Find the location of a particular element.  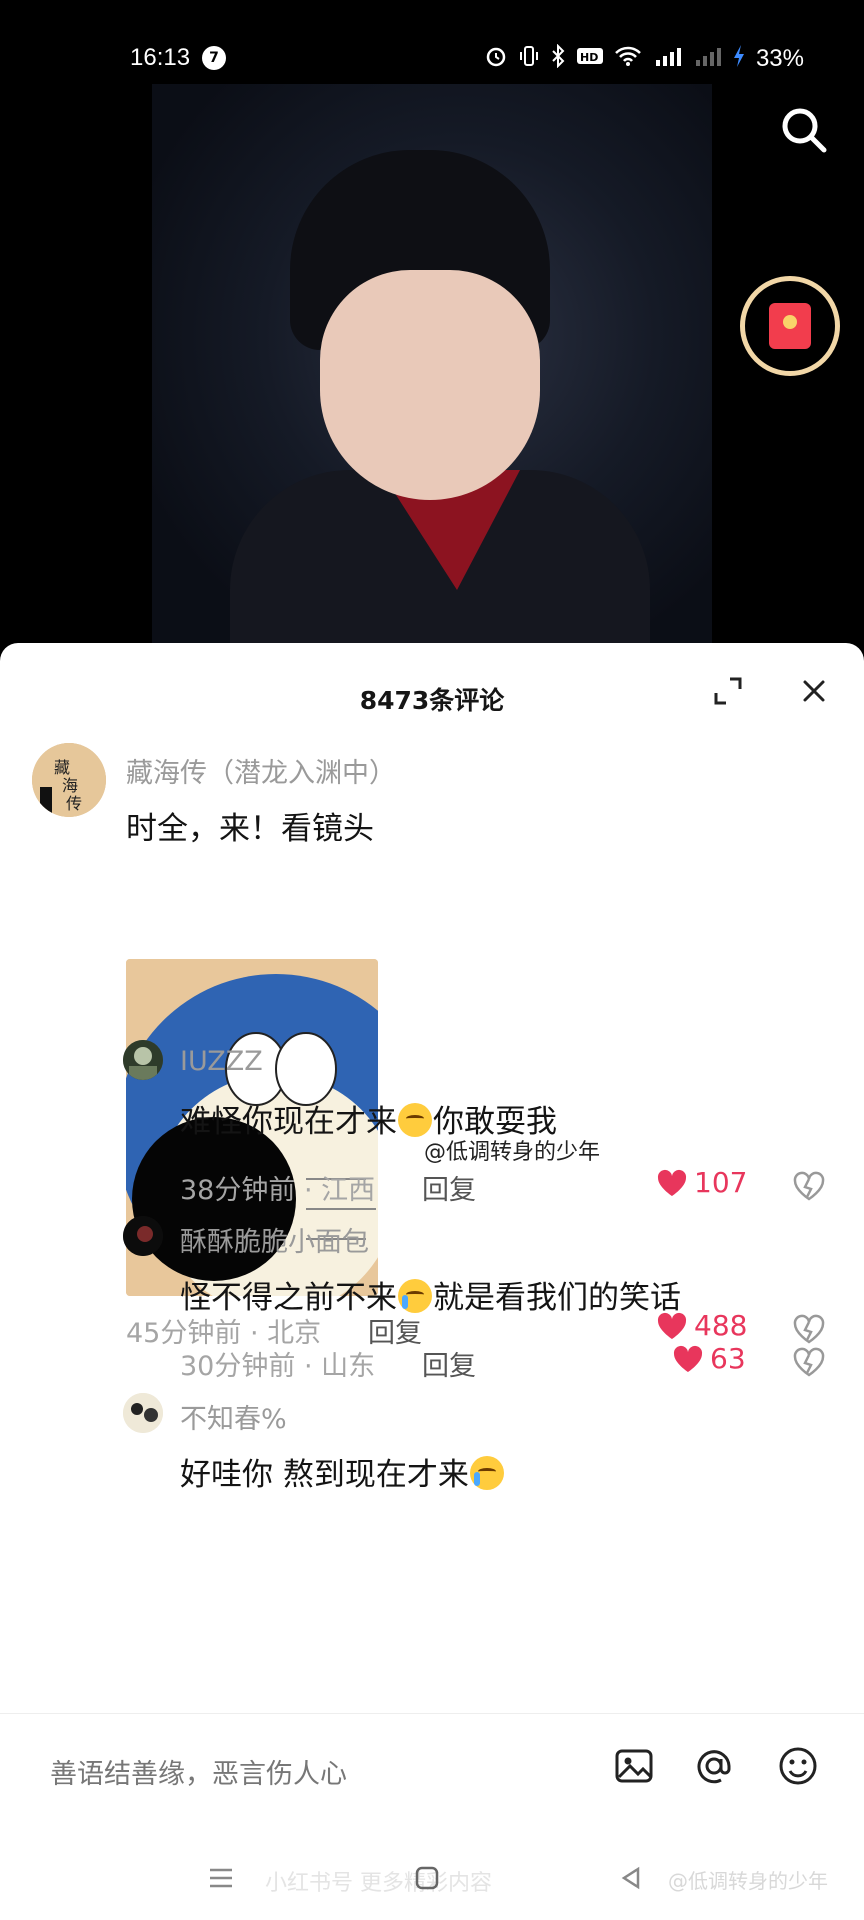

home-icon is located at coordinates (427, 1878).